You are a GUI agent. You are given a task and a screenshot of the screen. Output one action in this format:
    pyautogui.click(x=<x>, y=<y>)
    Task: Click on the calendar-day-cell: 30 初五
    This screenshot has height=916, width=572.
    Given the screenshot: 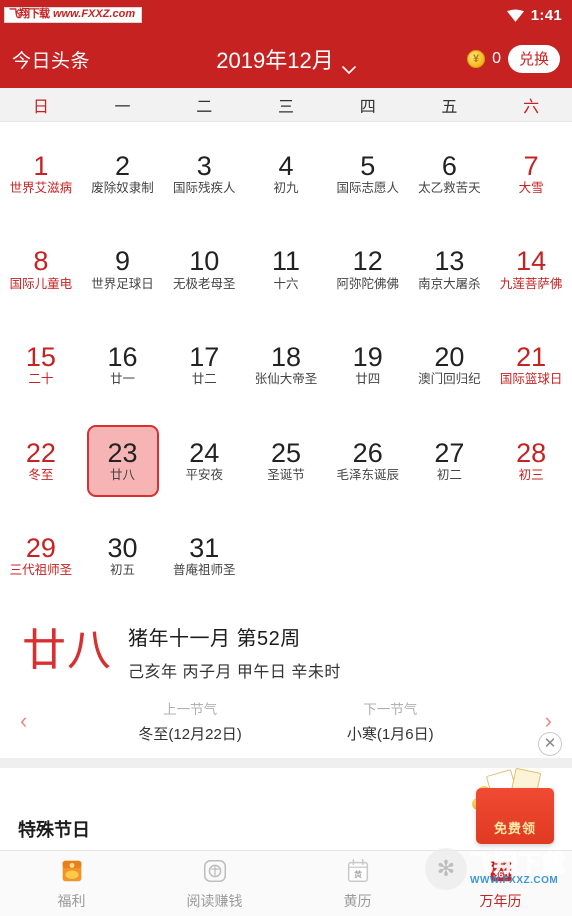 What is the action you would take?
    pyautogui.click(x=123, y=556)
    